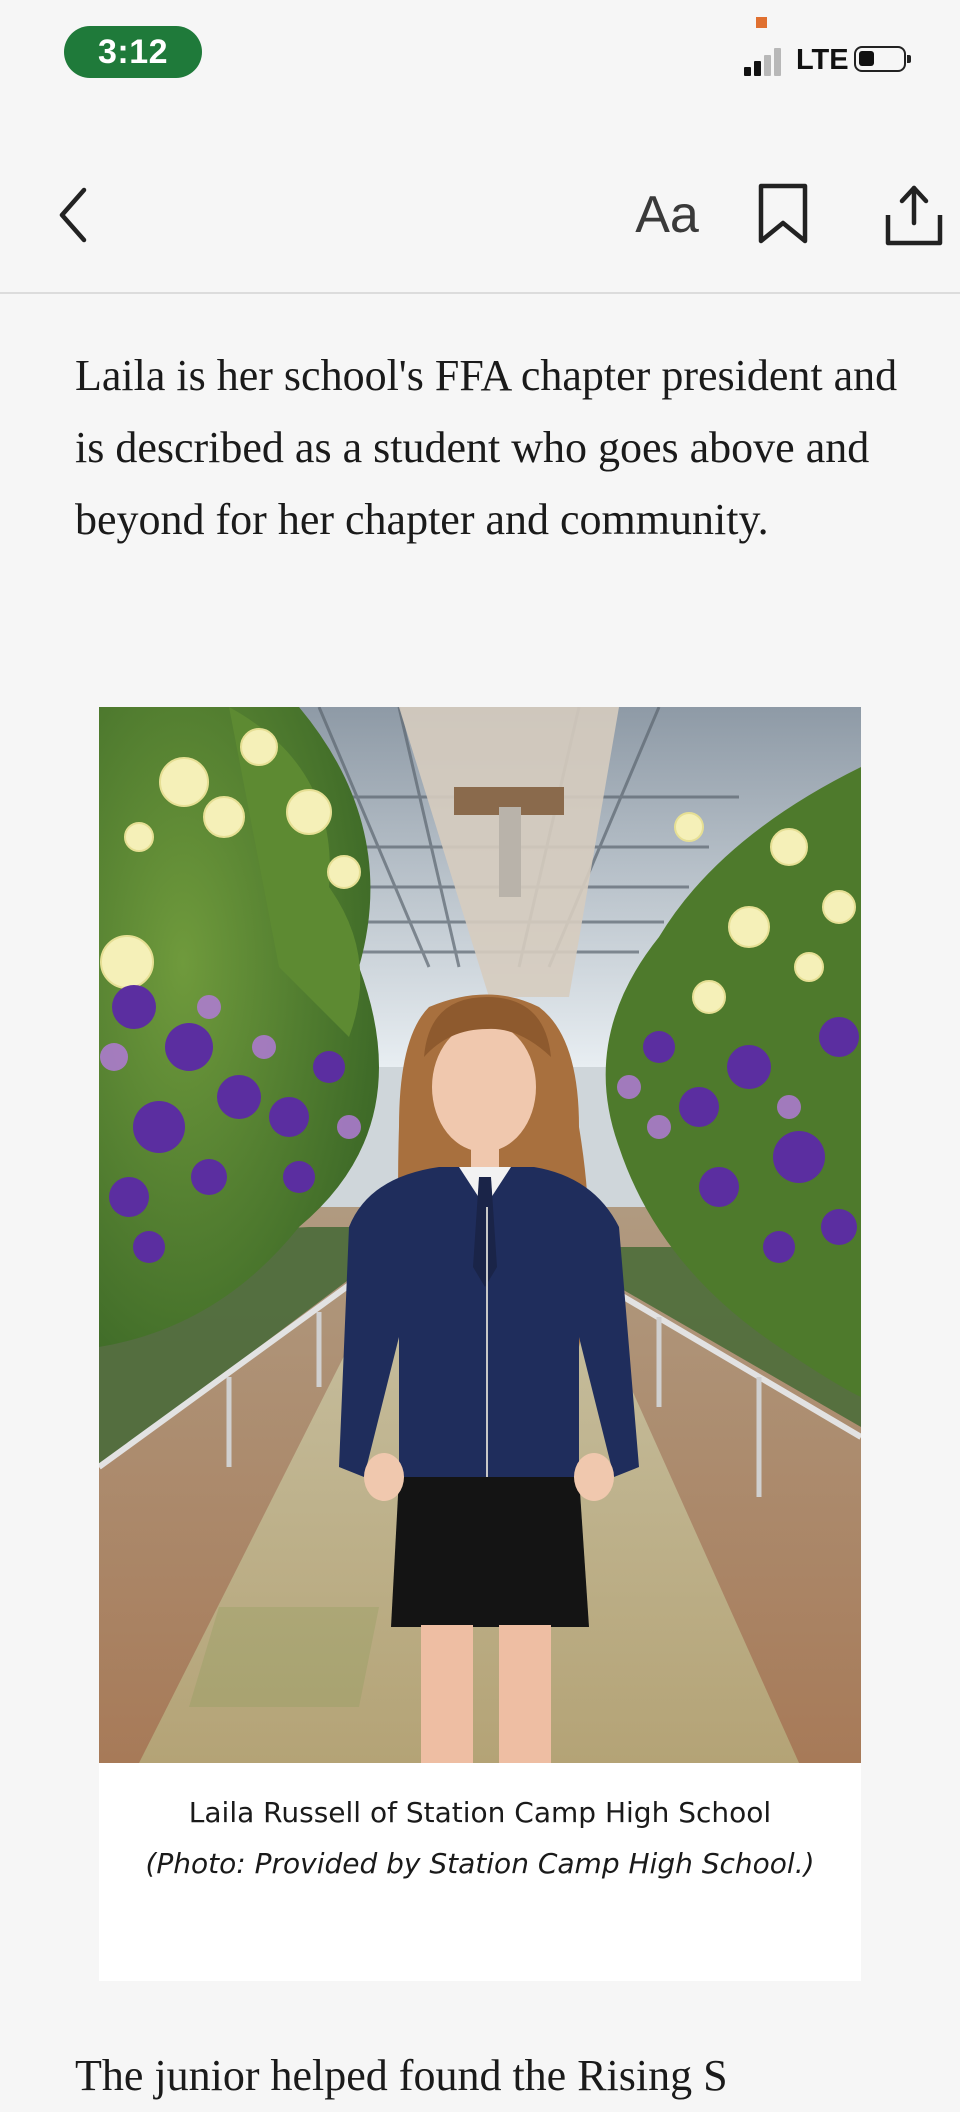  Describe the element at coordinates (667, 215) in the screenshot. I see `text-size-button: Aa` at that location.